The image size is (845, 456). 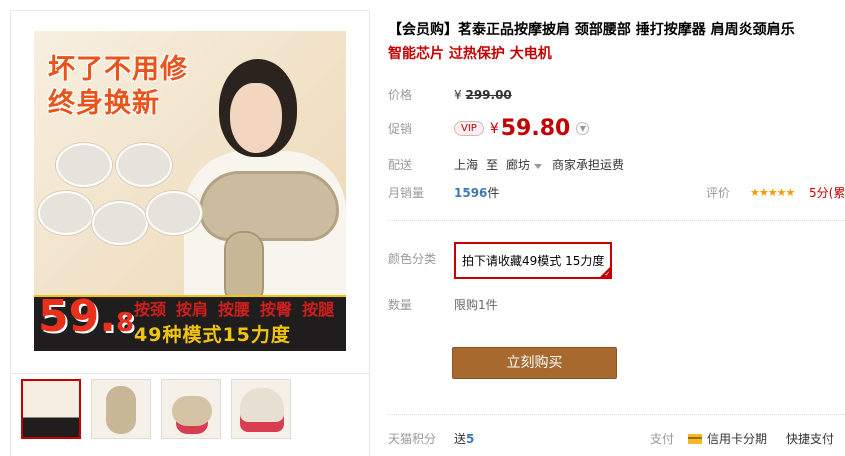 What do you see at coordinates (772, 192) in the screenshot?
I see `rating-stars: ★★★★★` at bounding box center [772, 192].